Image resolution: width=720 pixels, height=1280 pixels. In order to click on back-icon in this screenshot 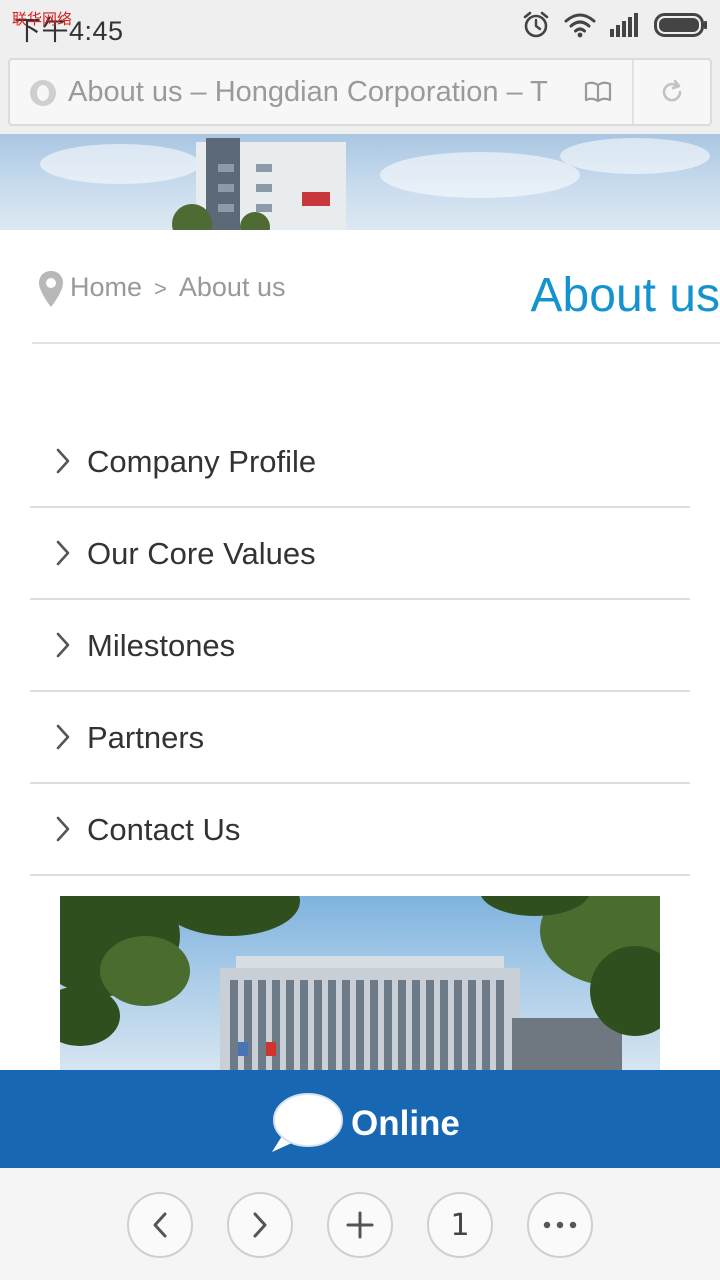, I will do `click(160, 1225)`.